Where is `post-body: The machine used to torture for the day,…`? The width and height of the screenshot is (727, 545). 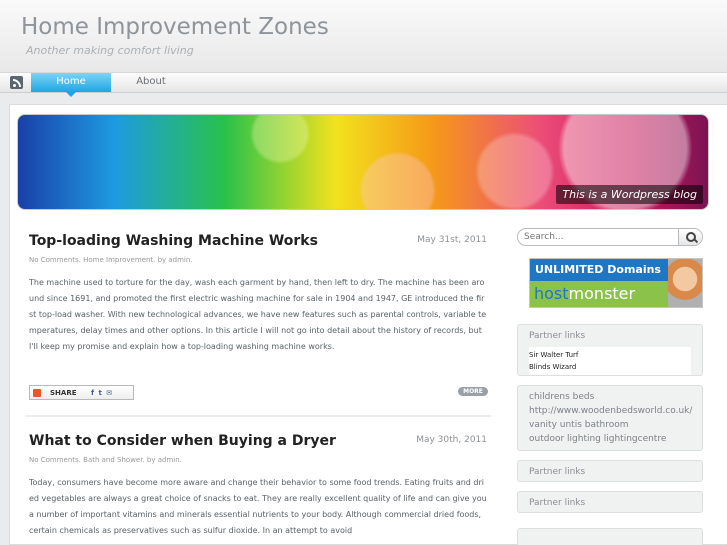 post-body: The machine used to torture for the day,… is located at coordinates (258, 314).